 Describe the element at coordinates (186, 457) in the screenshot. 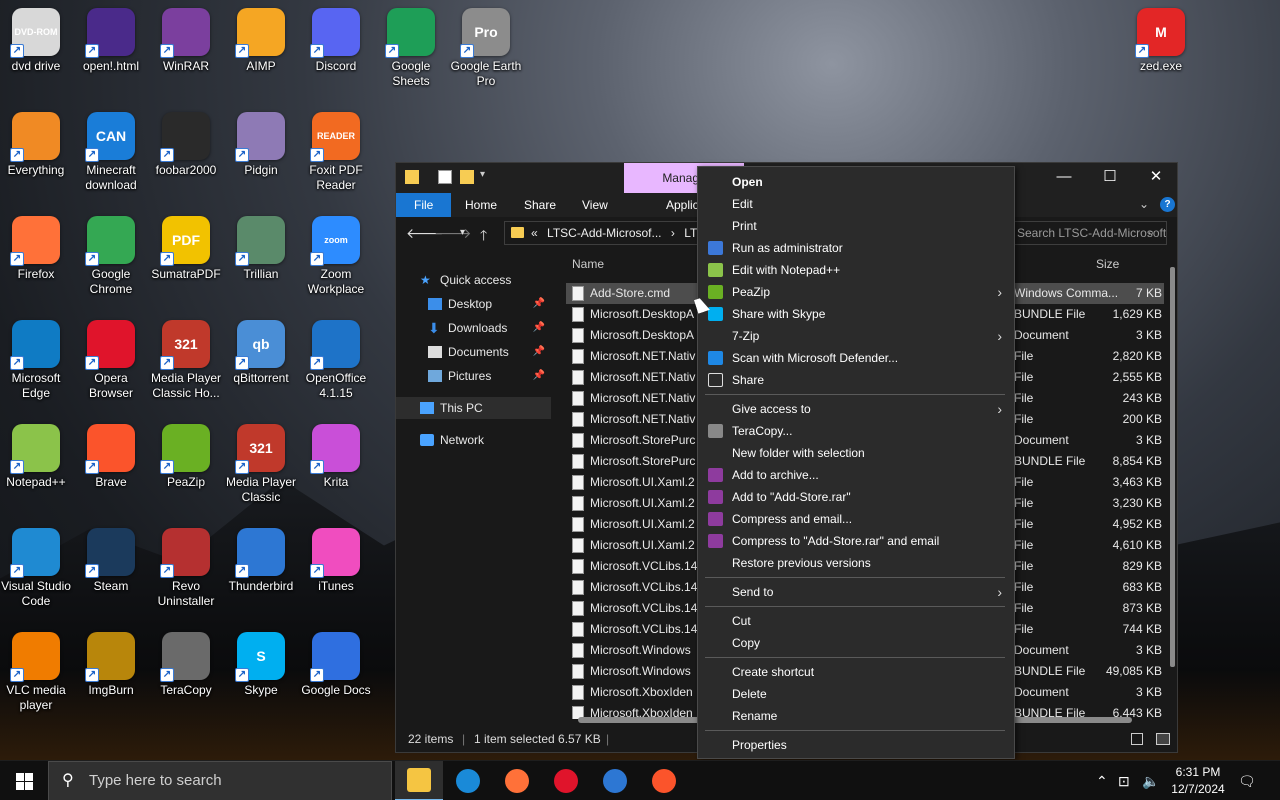

I see `desktop-icon-peazip: ↗ PeaZip` at that location.